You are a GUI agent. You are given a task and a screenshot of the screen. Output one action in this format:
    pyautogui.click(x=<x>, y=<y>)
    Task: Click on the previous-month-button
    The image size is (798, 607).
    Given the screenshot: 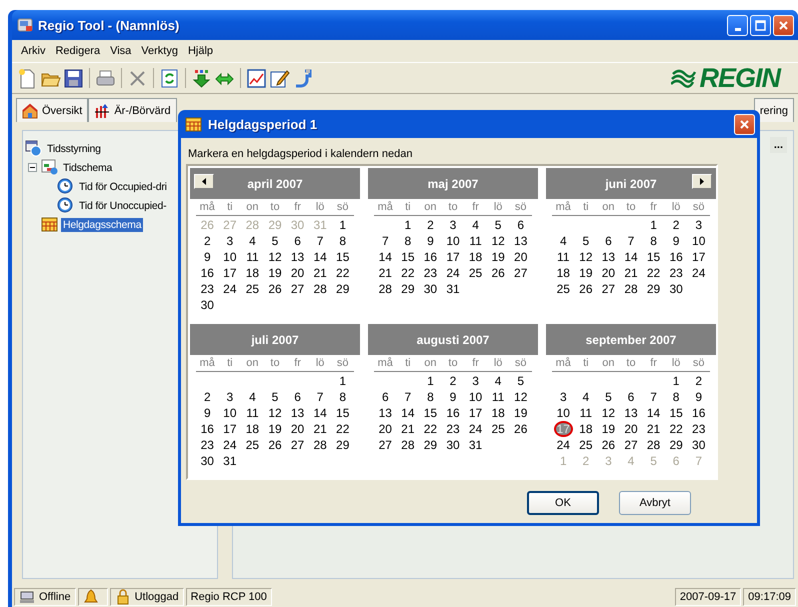 What is the action you would take?
    pyautogui.click(x=204, y=181)
    